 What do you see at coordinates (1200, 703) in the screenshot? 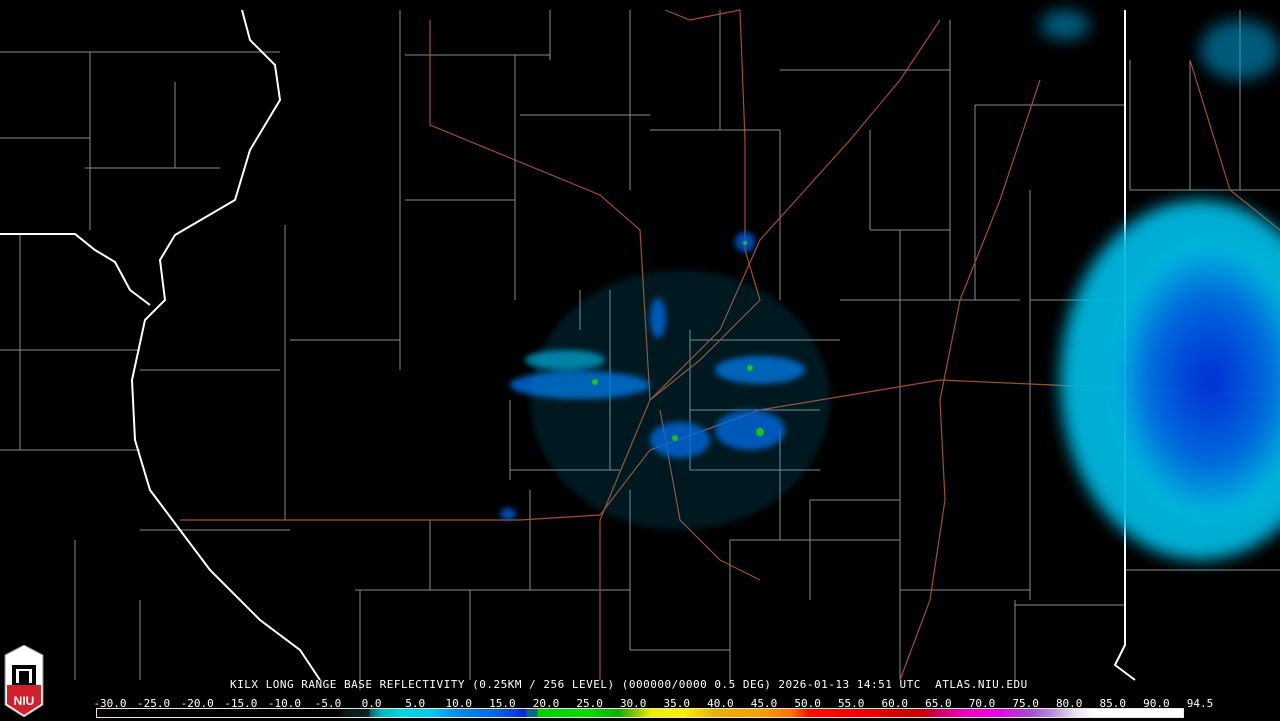
I see `colorbar-label: 94.5` at bounding box center [1200, 703].